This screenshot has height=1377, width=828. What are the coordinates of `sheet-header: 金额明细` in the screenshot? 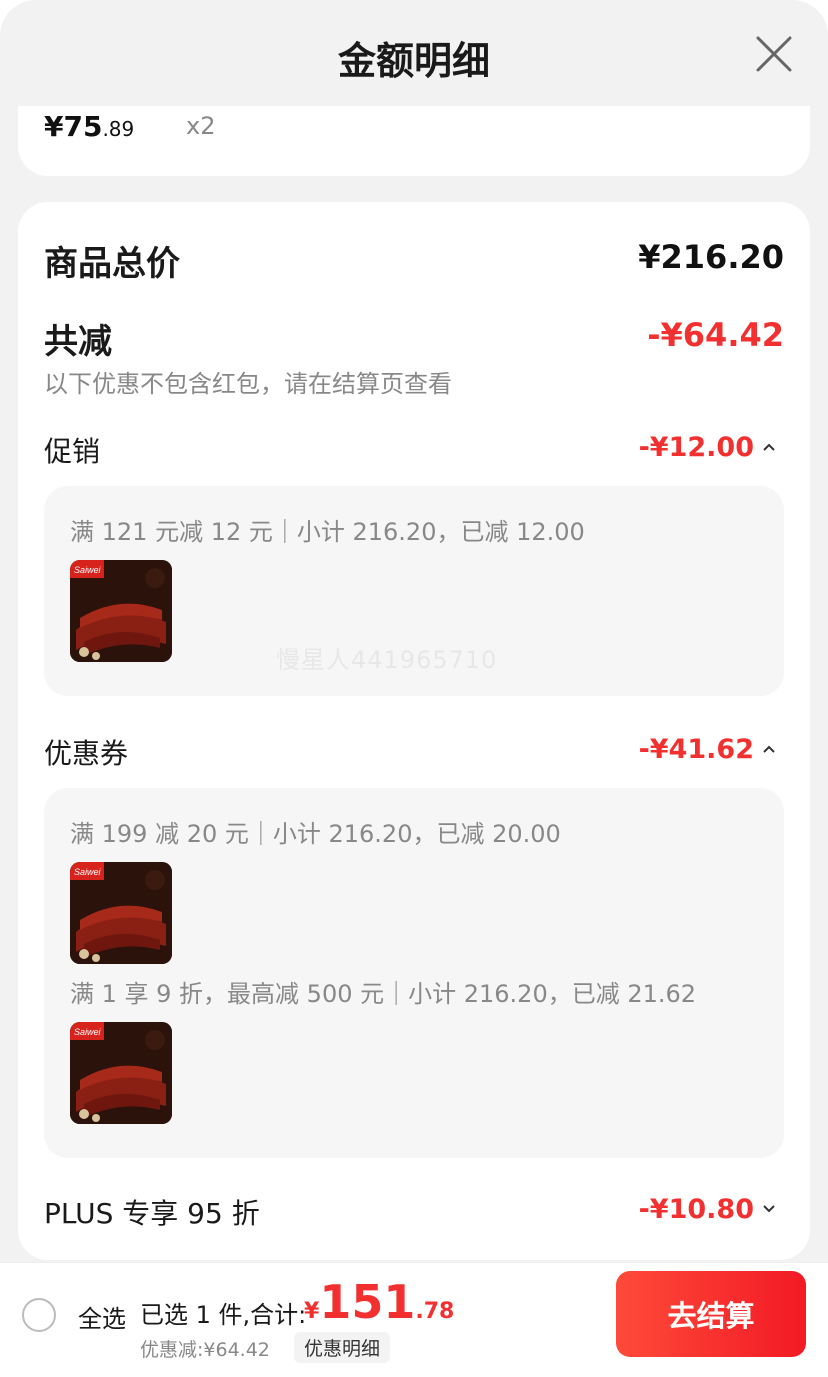 It's located at (414, 53).